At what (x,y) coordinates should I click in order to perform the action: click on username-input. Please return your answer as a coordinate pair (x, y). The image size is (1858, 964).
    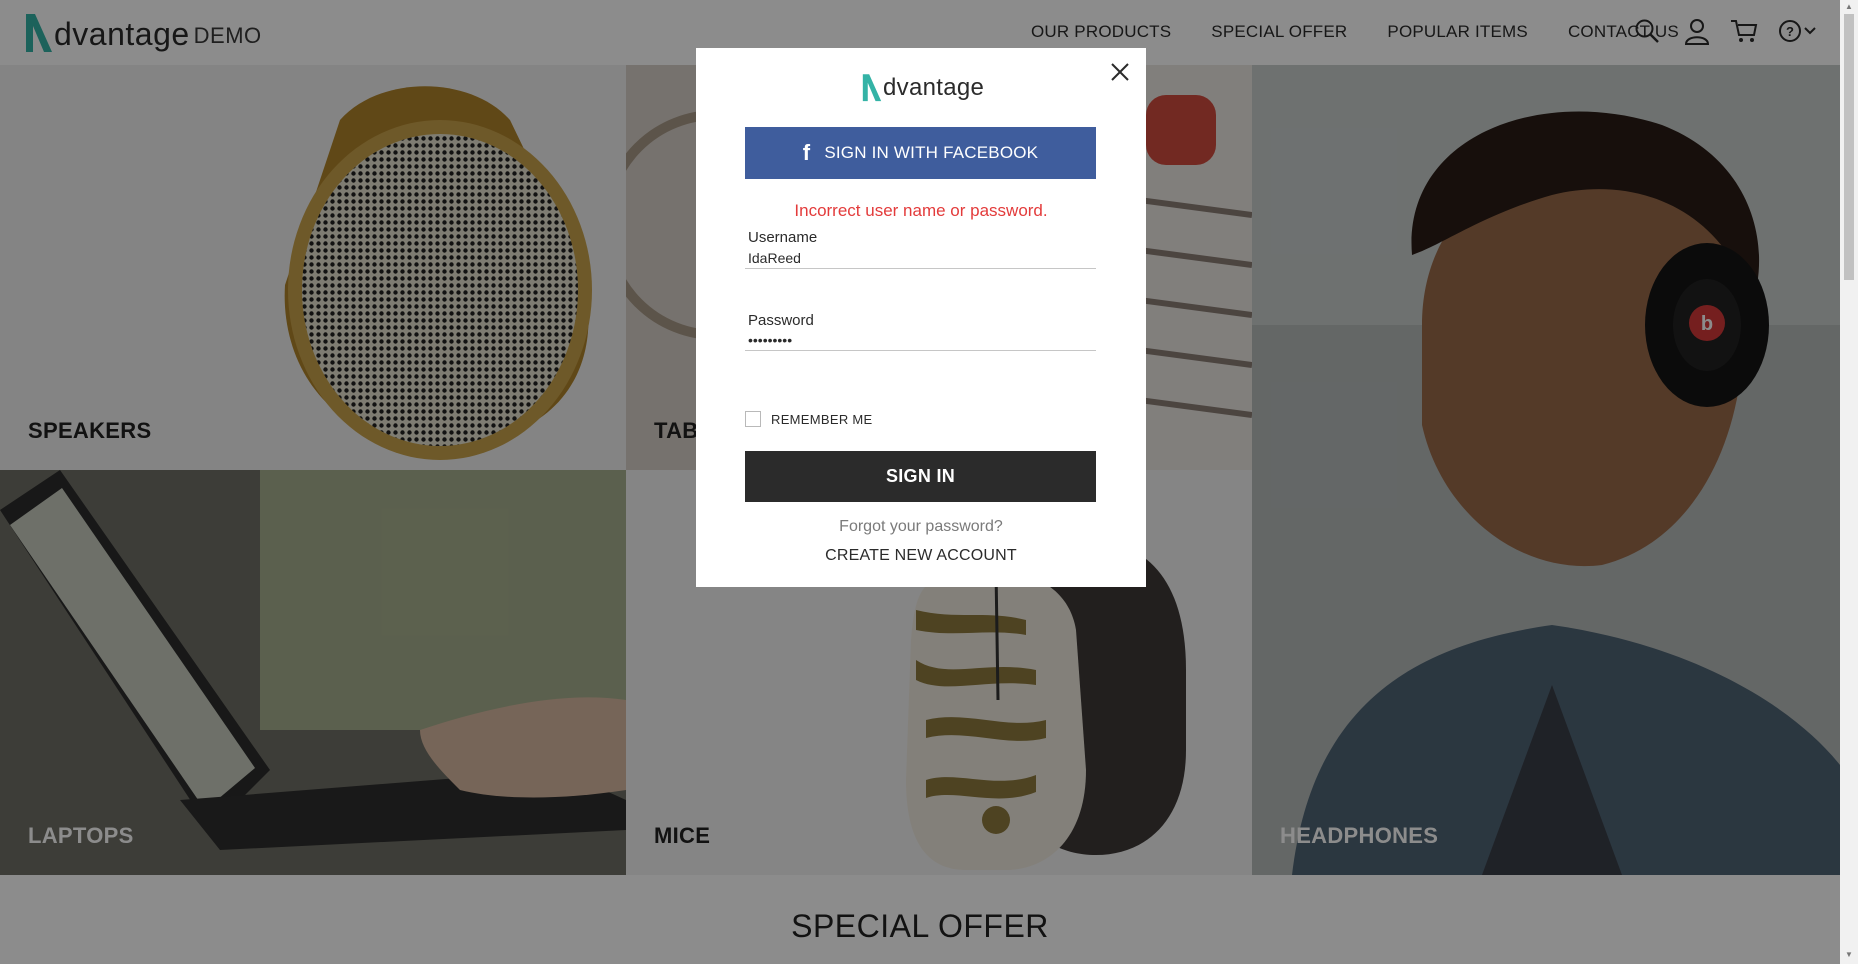
    Looking at the image, I should click on (918, 258).